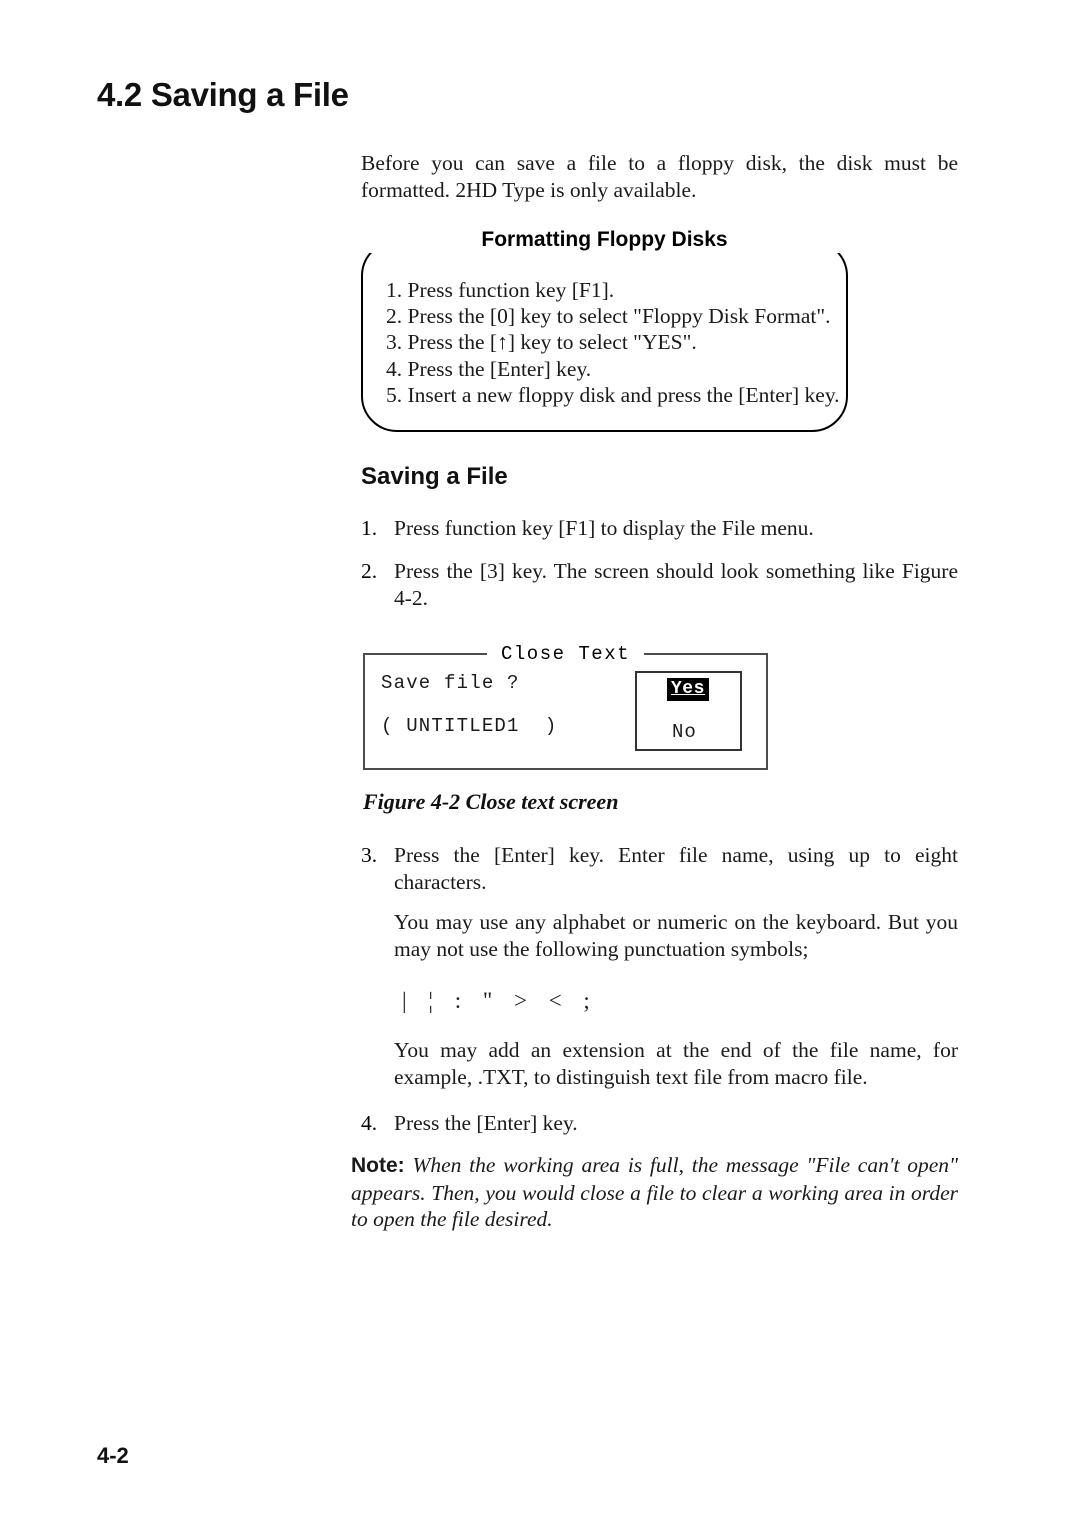 Image resolution: width=1080 pixels, height=1528 pixels. I want to click on list-item: 3. Press the [↑] key to select "YES"., so click(541, 342).